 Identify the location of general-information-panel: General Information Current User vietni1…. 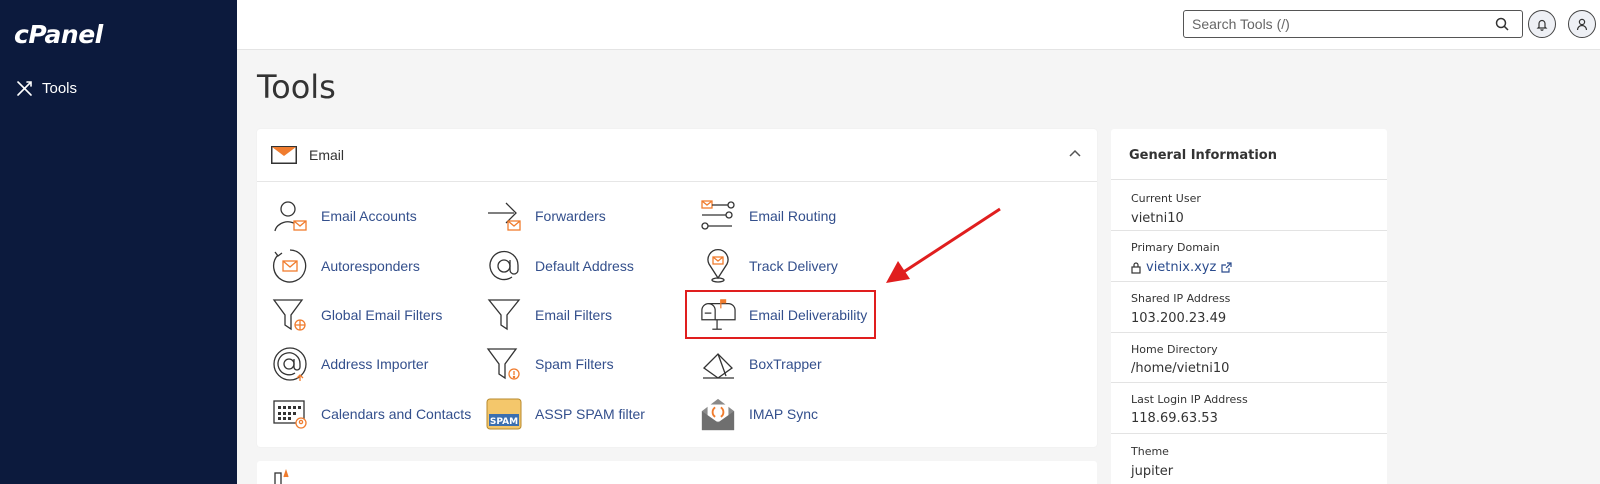
(1249, 306).